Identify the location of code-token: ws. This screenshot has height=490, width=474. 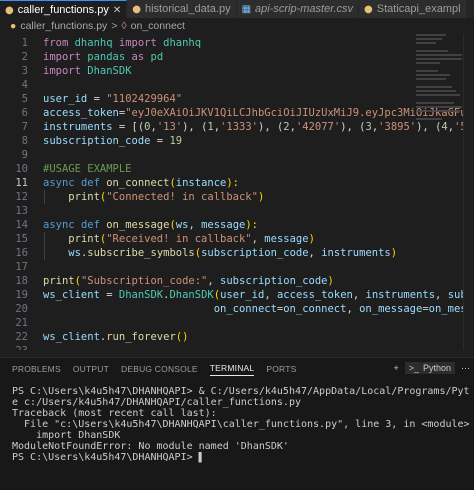
(182, 225).